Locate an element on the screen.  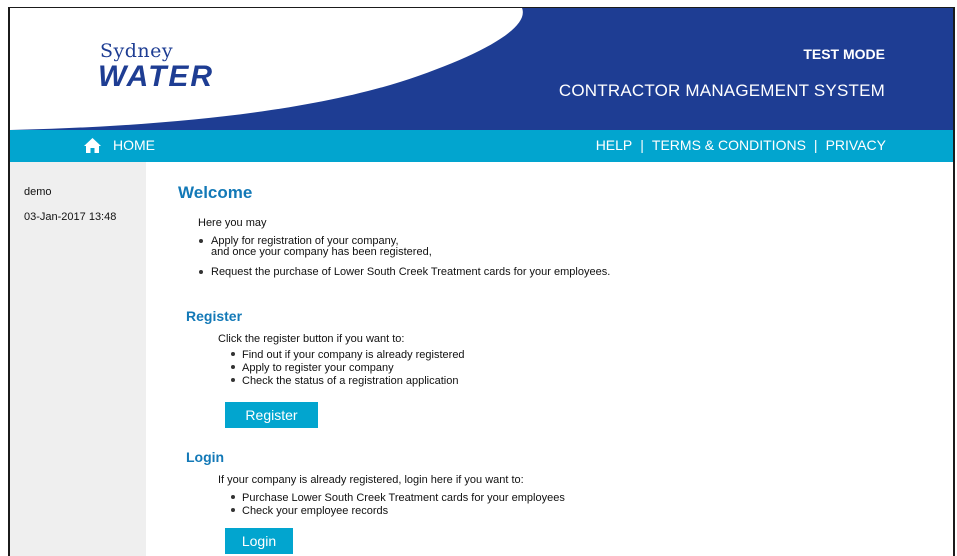
sidebar-username: demo is located at coordinates (38, 192).